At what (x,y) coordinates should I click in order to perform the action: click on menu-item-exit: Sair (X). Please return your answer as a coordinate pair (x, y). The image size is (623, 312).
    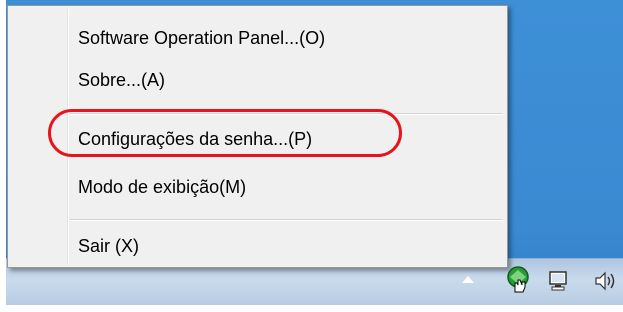
    Looking at the image, I should click on (108, 246).